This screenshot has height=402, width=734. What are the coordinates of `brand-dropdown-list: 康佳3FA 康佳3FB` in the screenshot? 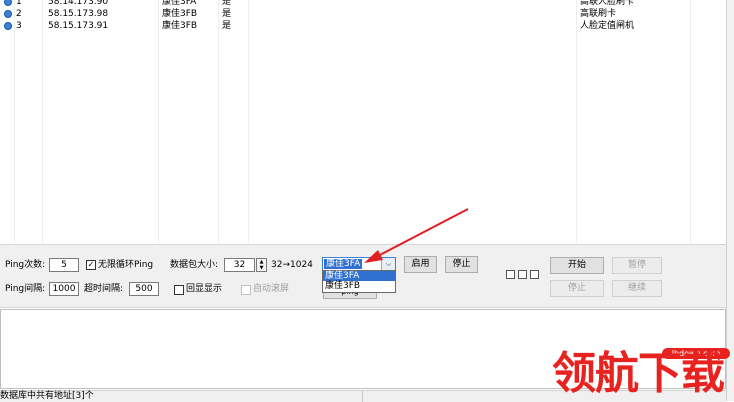 It's located at (359, 281).